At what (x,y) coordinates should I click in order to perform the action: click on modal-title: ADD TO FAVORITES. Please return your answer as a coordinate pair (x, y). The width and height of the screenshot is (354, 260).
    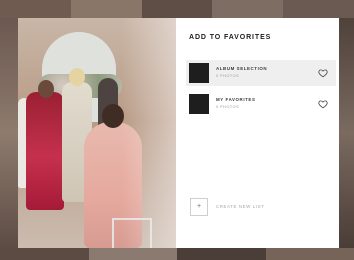
    Looking at the image, I should click on (230, 37).